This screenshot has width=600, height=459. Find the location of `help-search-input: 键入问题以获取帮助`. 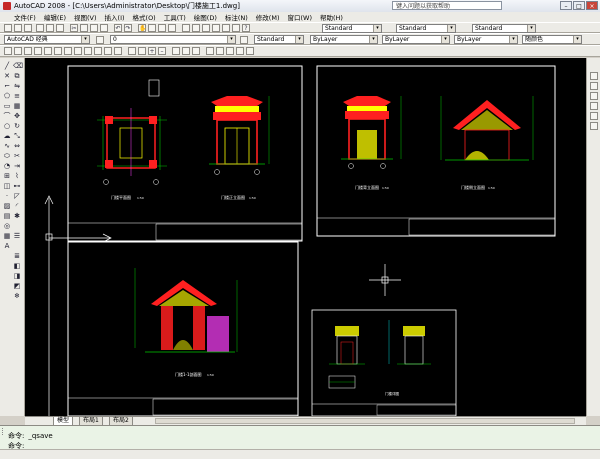

help-search-input: 键入问题以获取帮助 is located at coordinates (447, 5).